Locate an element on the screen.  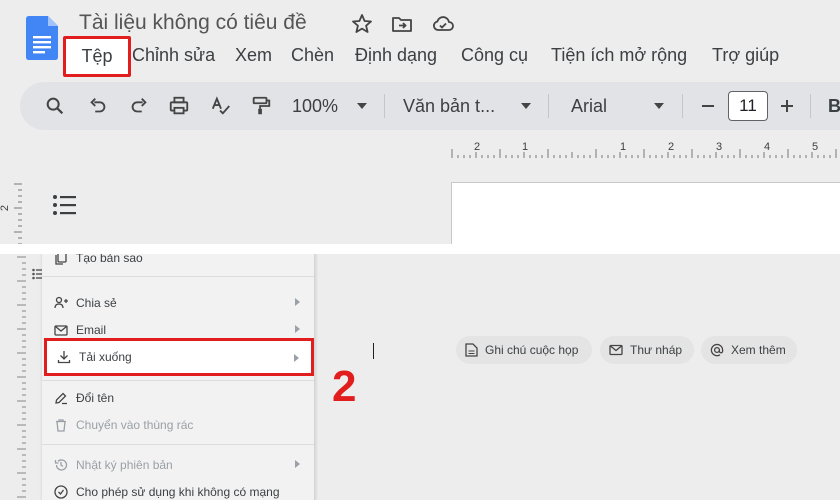
chip-label: Xem thêm is located at coordinates (758, 350).